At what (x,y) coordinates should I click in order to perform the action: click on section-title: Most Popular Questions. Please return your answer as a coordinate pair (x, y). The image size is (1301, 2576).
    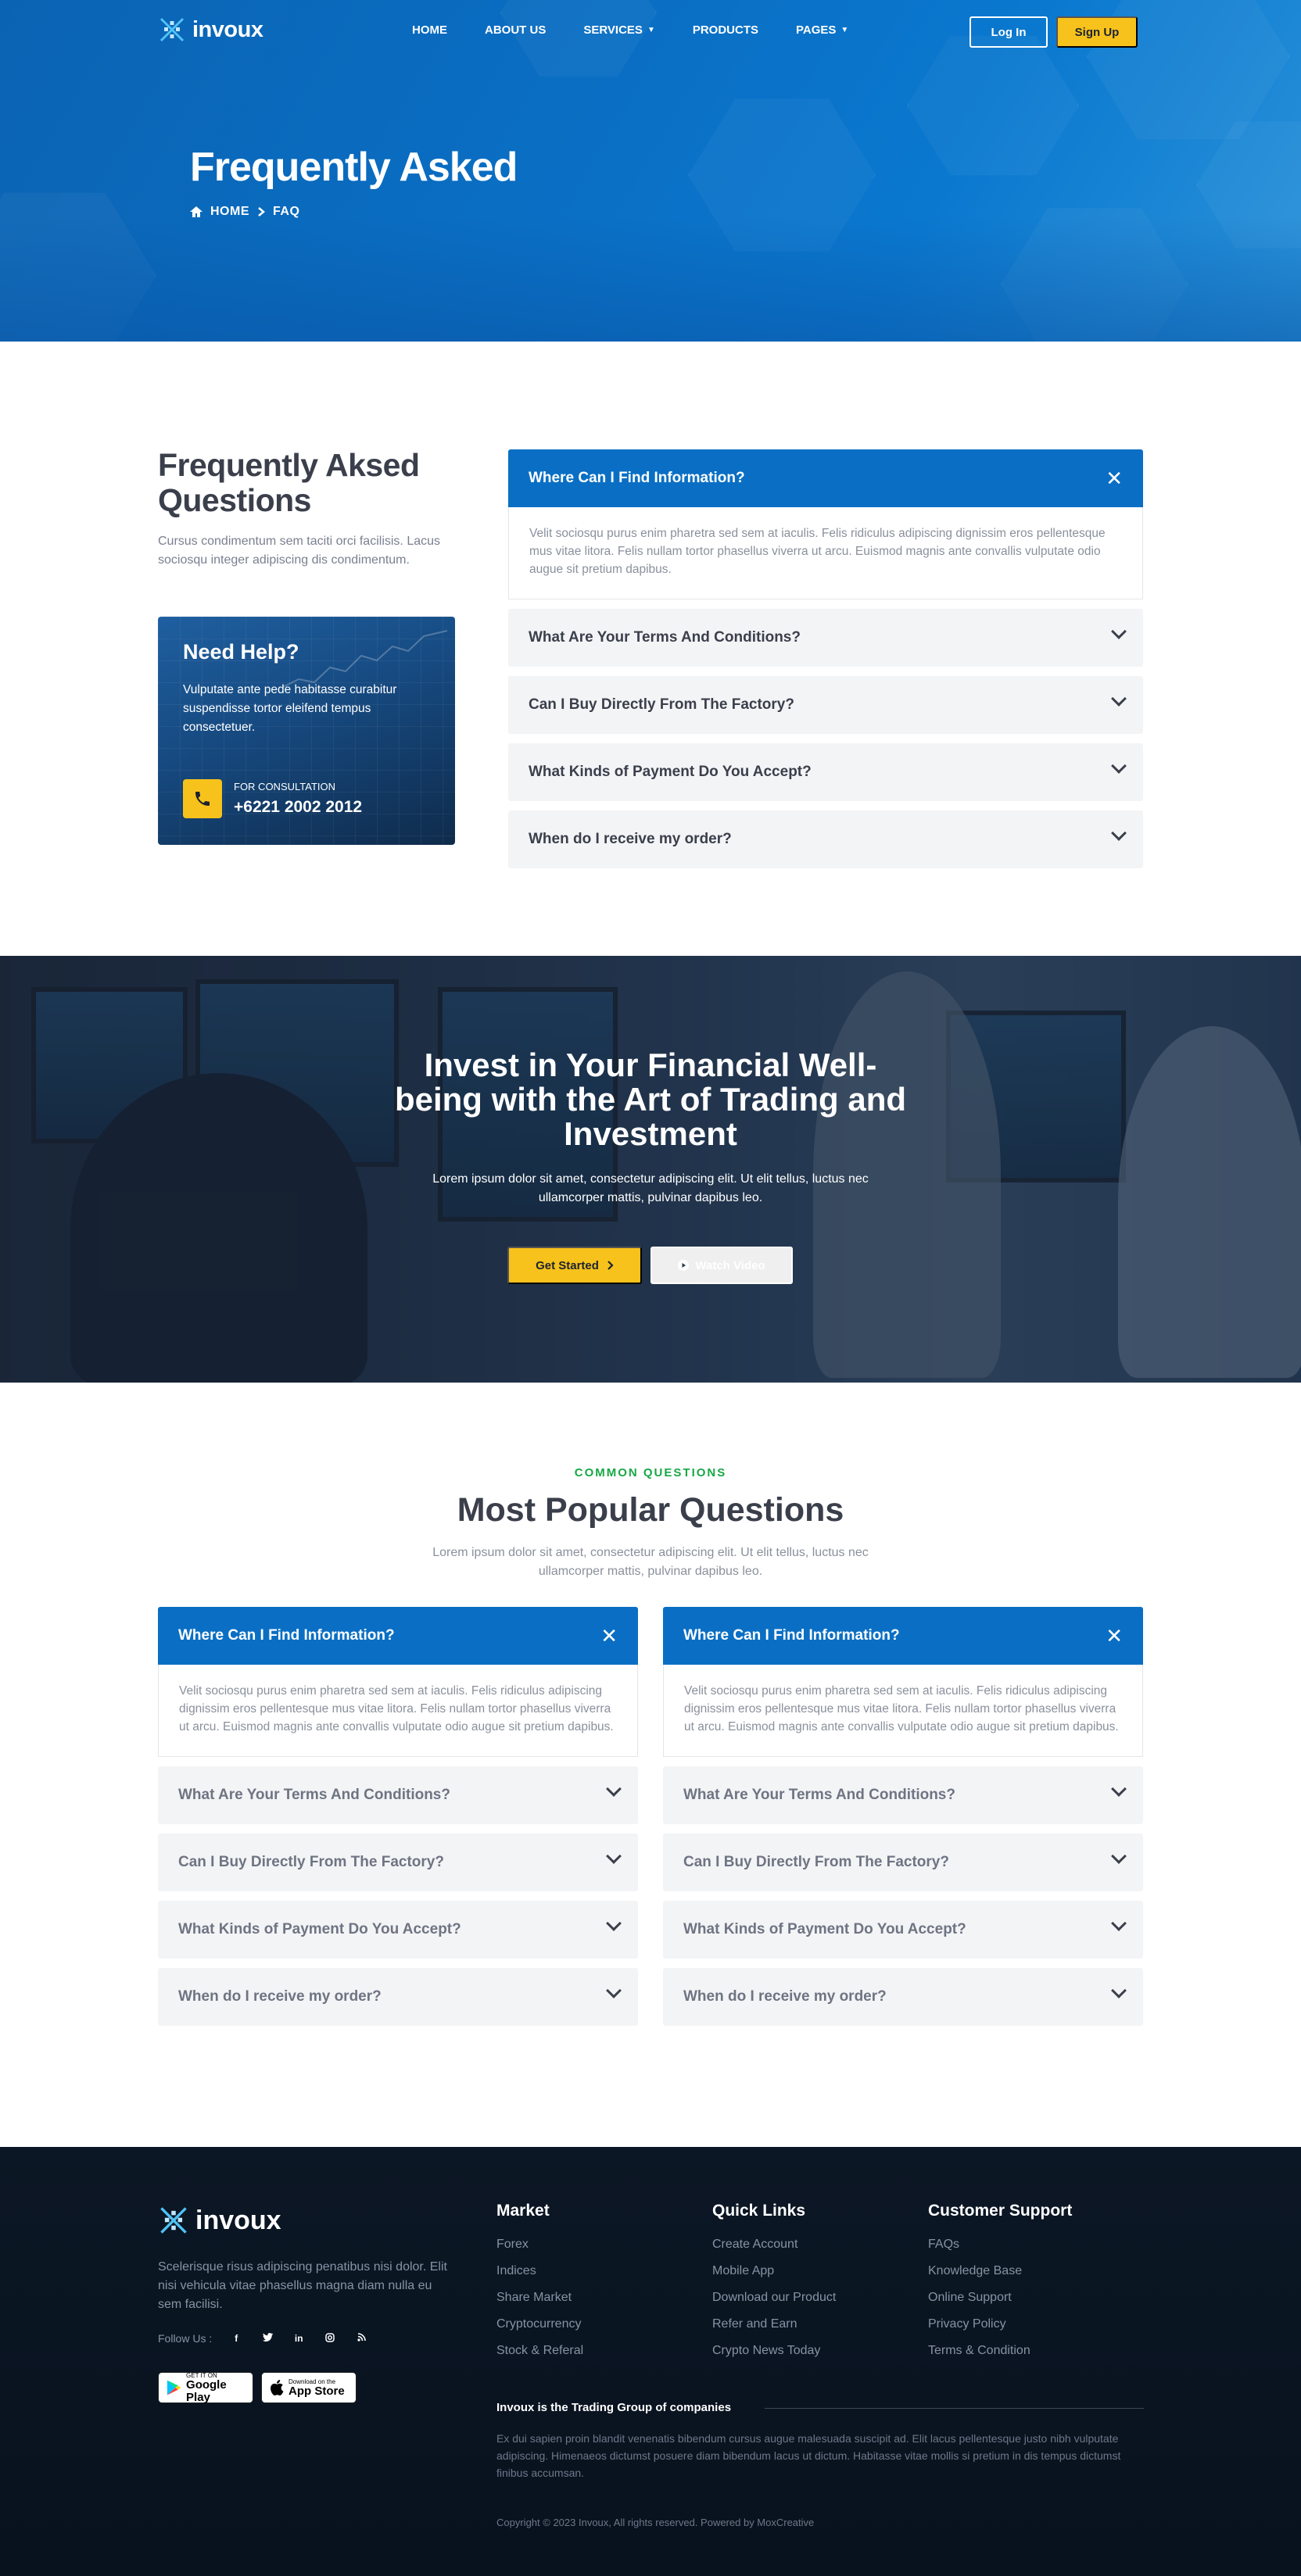
    Looking at the image, I should click on (650, 1510).